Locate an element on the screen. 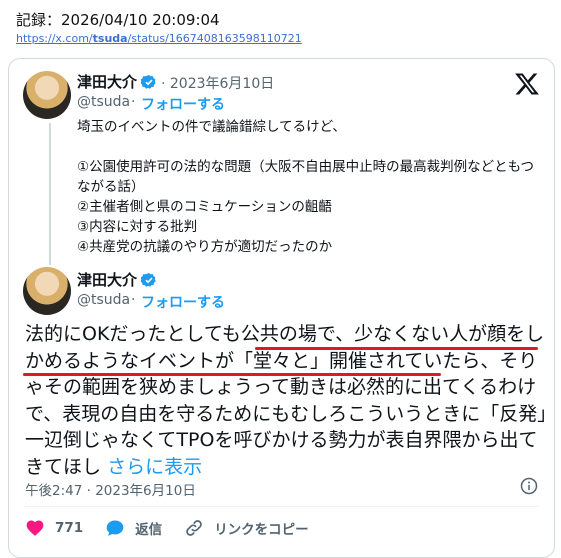 The height and width of the screenshot is (558, 561). show-more-link: さらに表示 is located at coordinates (154, 467).